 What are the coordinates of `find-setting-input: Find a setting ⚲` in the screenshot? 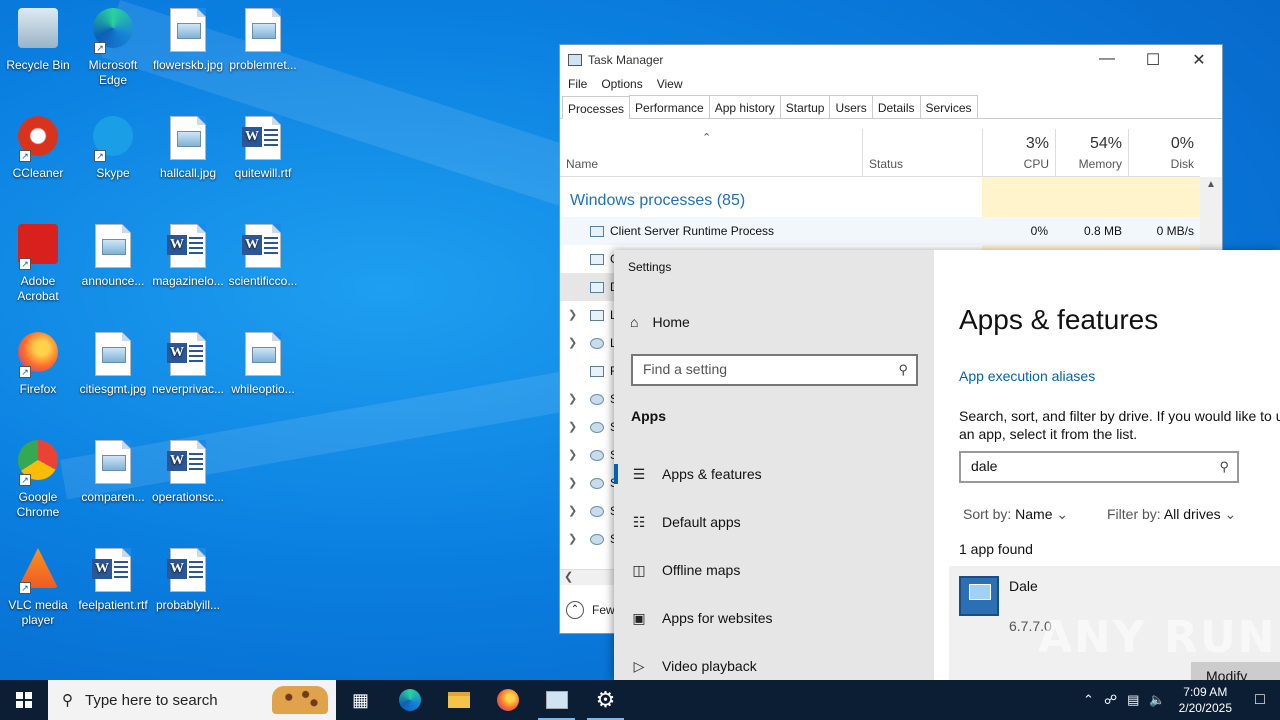 It's located at (774, 370).